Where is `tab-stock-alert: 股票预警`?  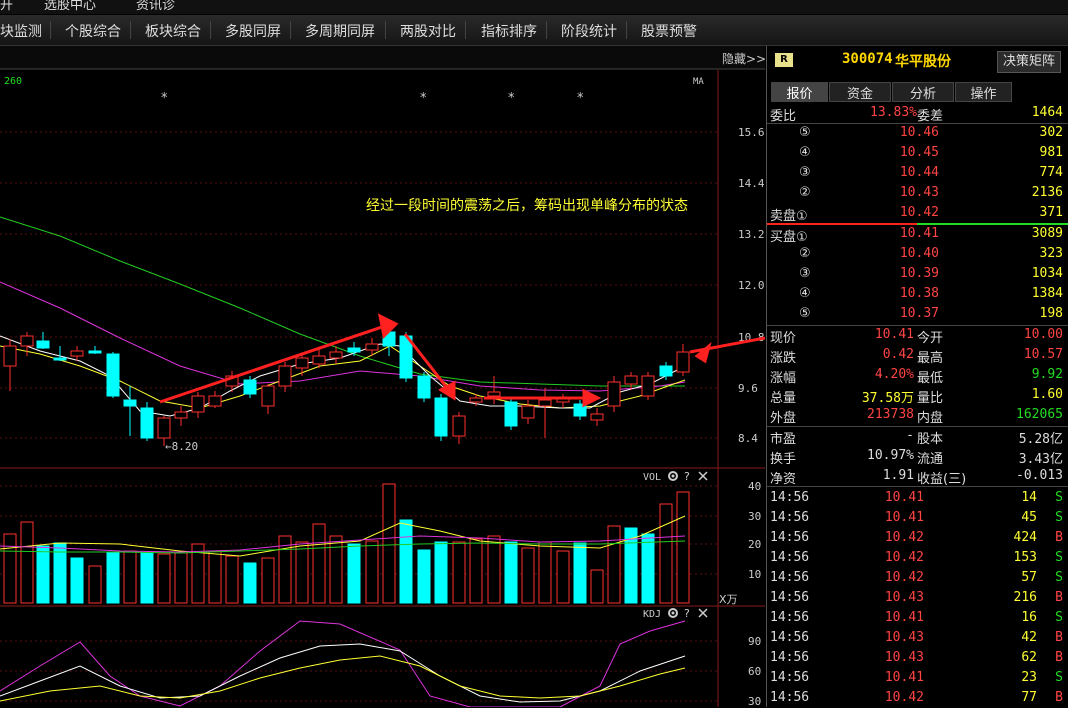 tab-stock-alert: 股票预警 is located at coordinates (669, 31).